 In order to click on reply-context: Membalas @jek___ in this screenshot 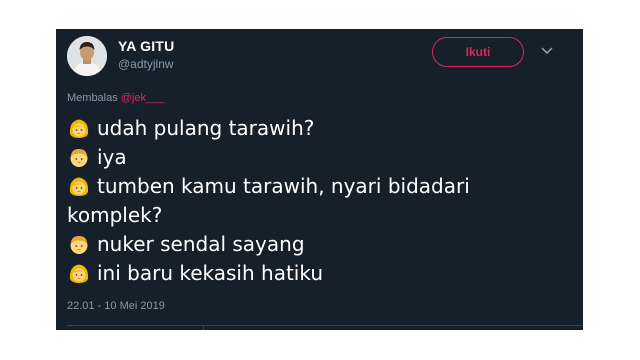, I will do `click(115, 98)`.